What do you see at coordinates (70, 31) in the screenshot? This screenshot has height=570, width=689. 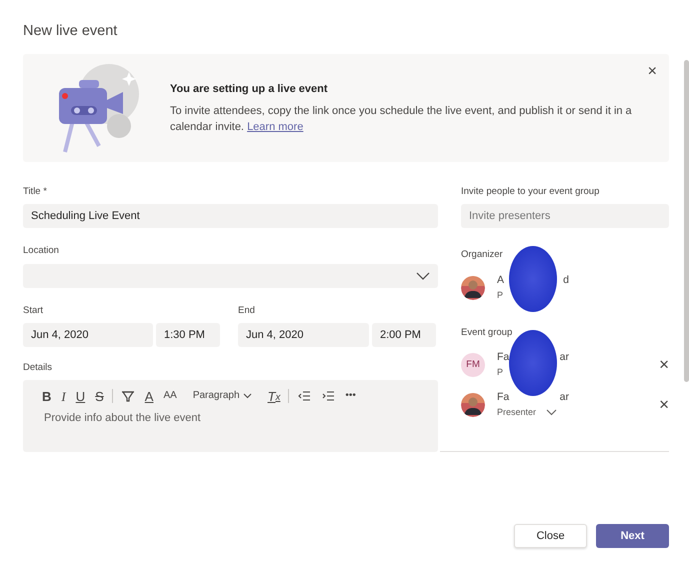 I see `dialog-title: New live event` at bounding box center [70, 31].